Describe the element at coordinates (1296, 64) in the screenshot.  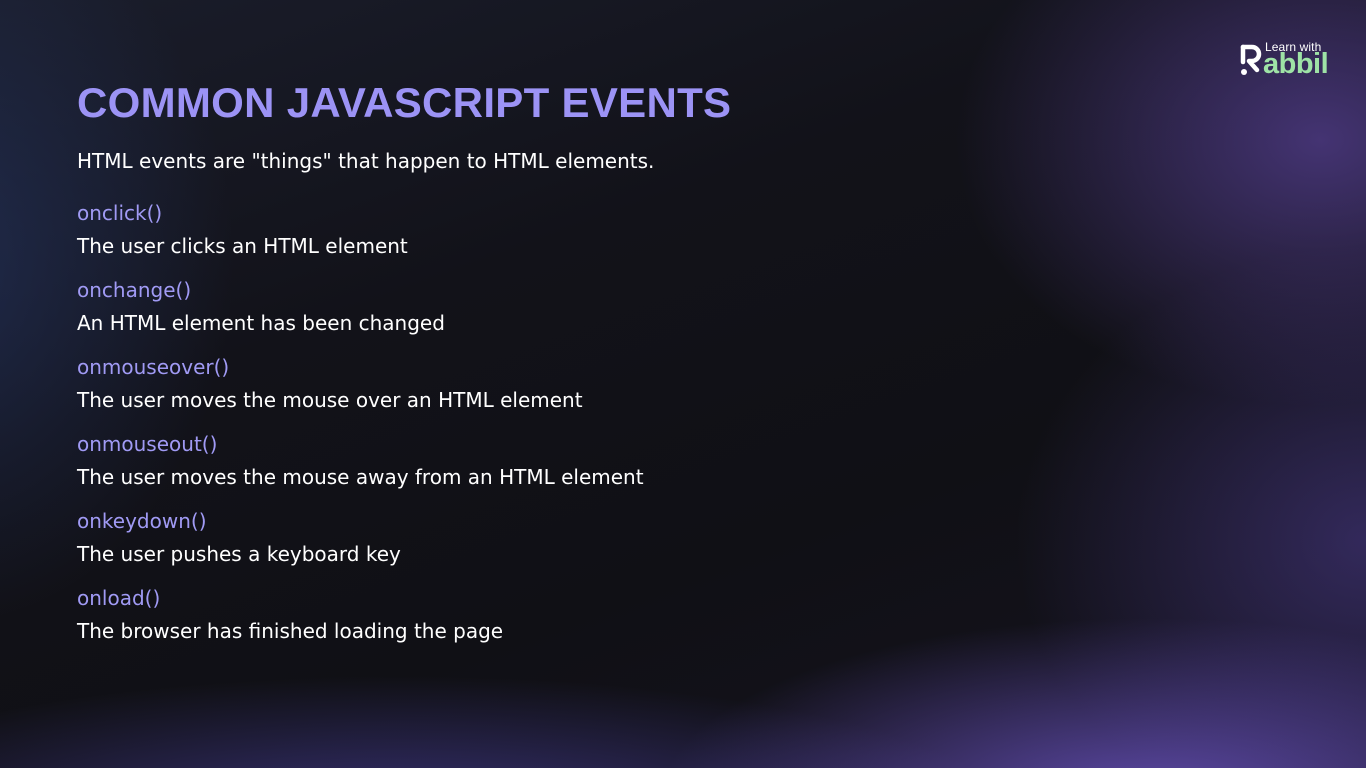
I see `brand-name: abbil` at that location.